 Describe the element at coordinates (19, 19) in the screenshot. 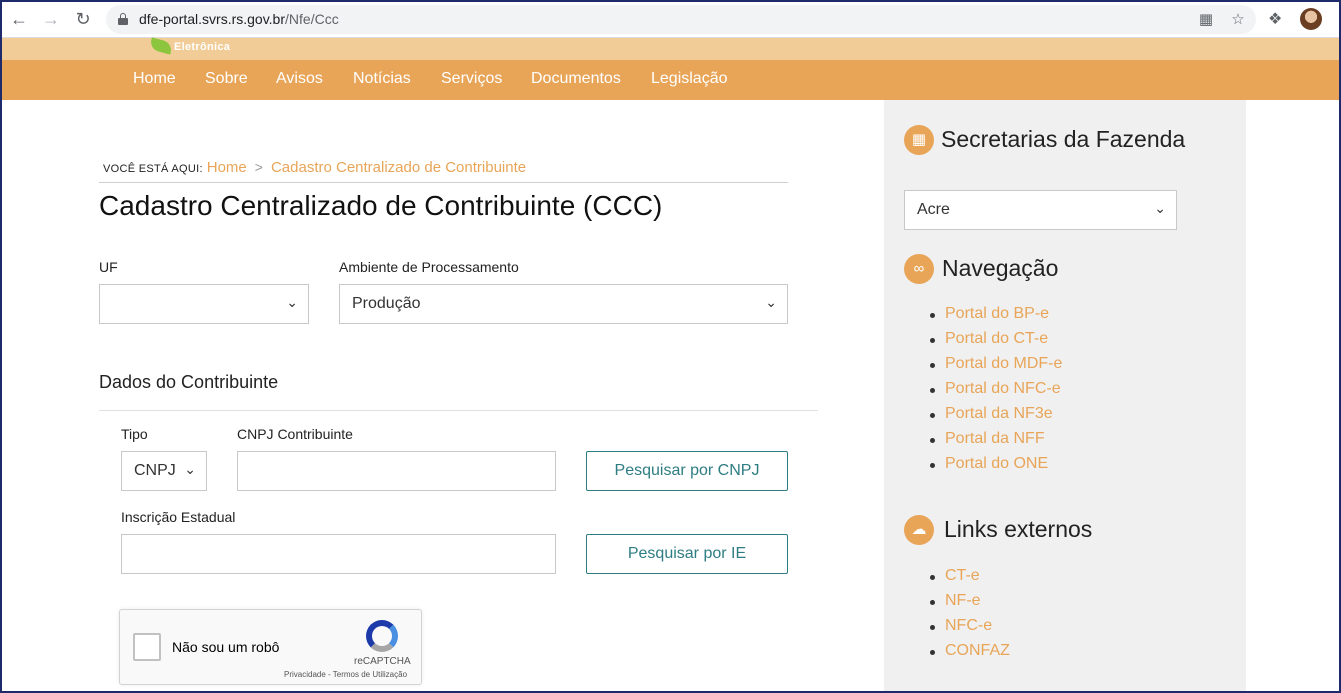

I see `back-icon: ←` at that location.